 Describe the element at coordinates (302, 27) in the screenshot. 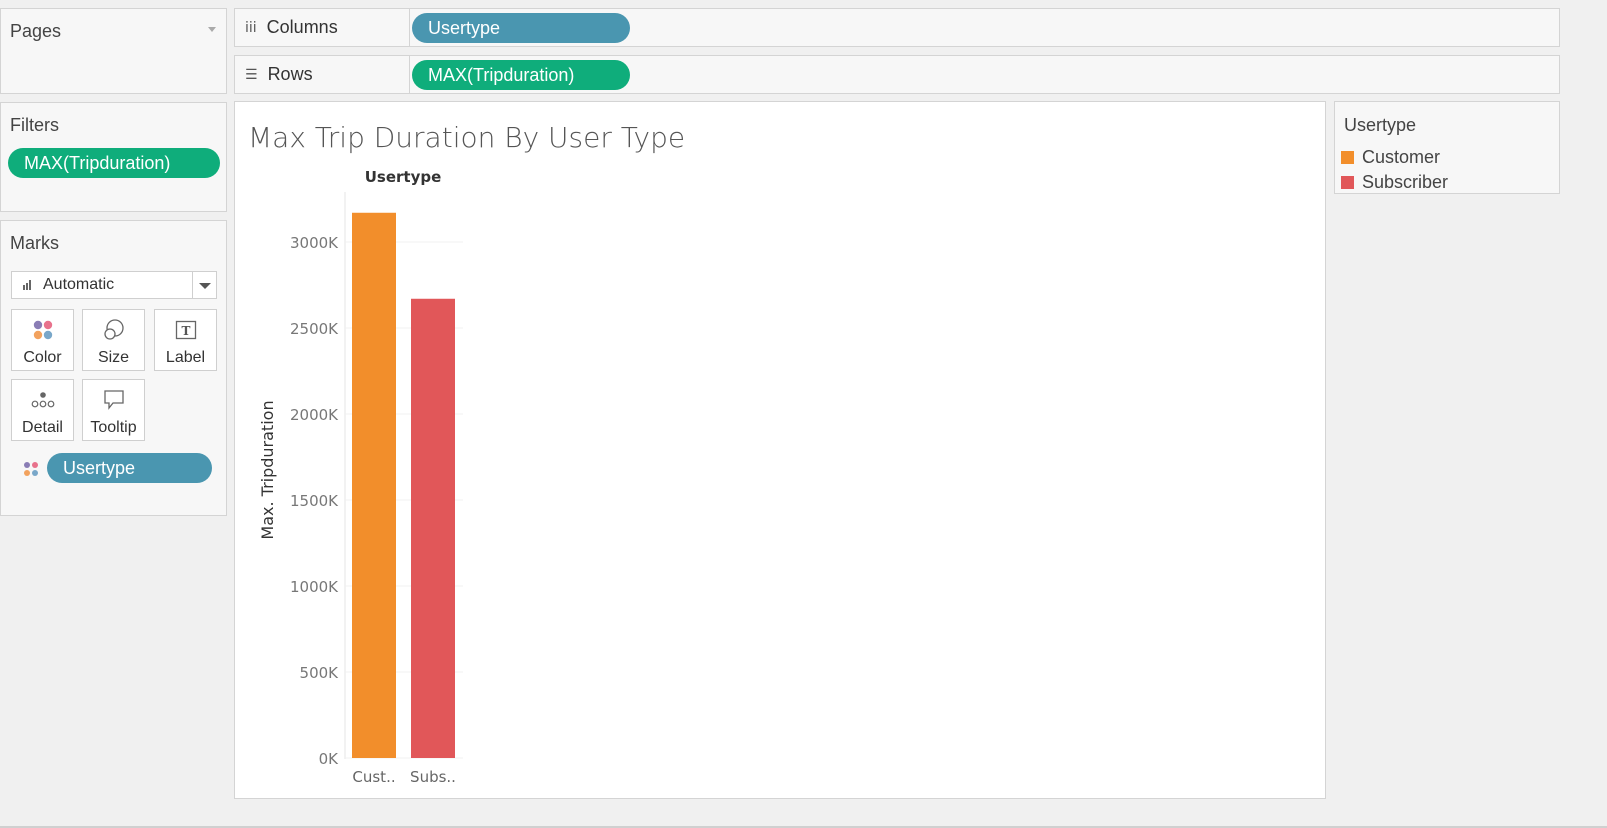

I see `columns-shelf-label: Columns` at that location.